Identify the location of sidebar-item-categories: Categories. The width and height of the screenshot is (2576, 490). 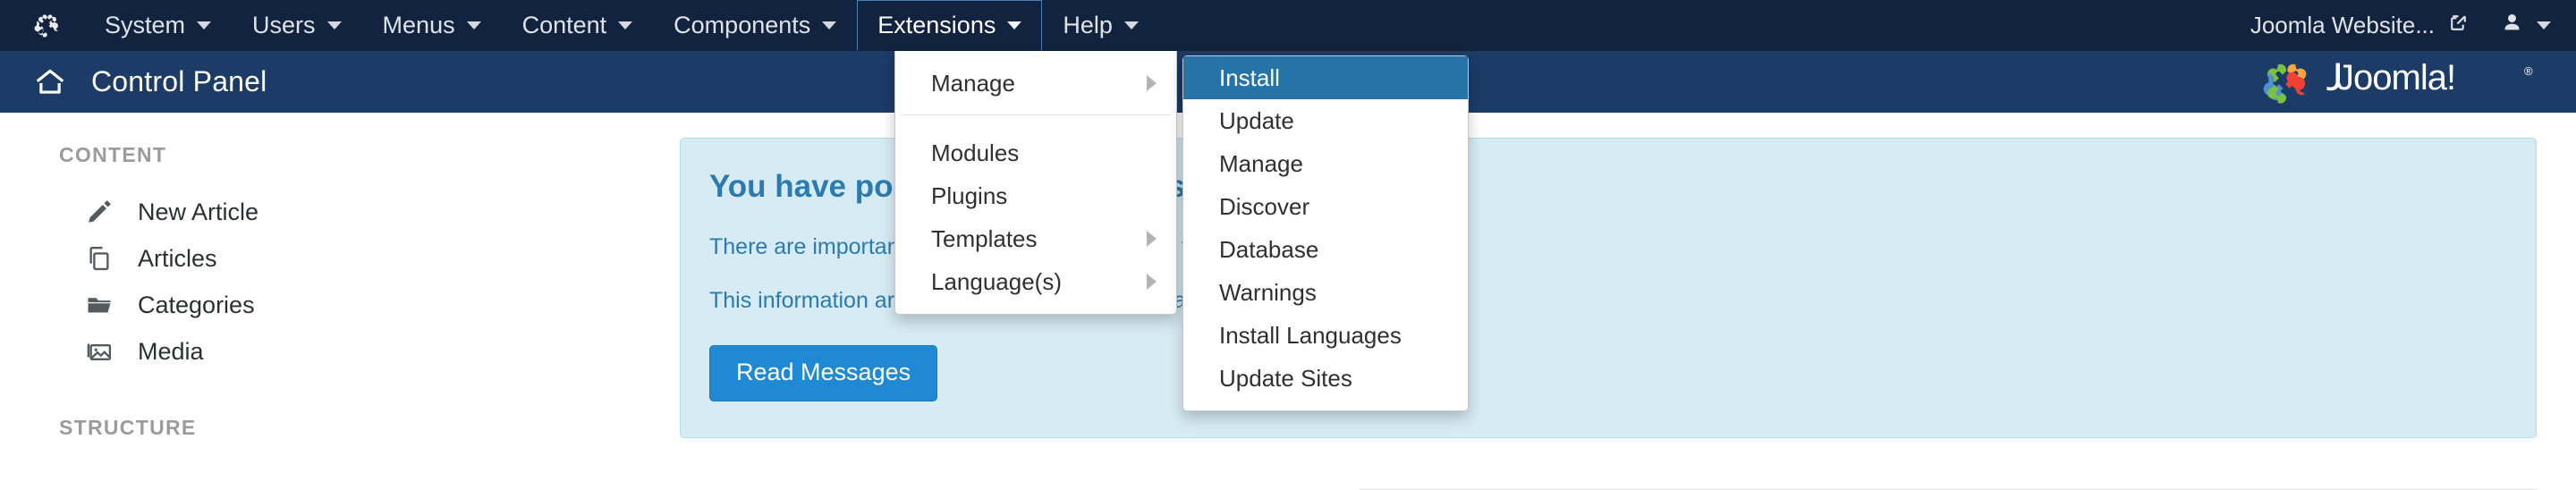
(369, 305).